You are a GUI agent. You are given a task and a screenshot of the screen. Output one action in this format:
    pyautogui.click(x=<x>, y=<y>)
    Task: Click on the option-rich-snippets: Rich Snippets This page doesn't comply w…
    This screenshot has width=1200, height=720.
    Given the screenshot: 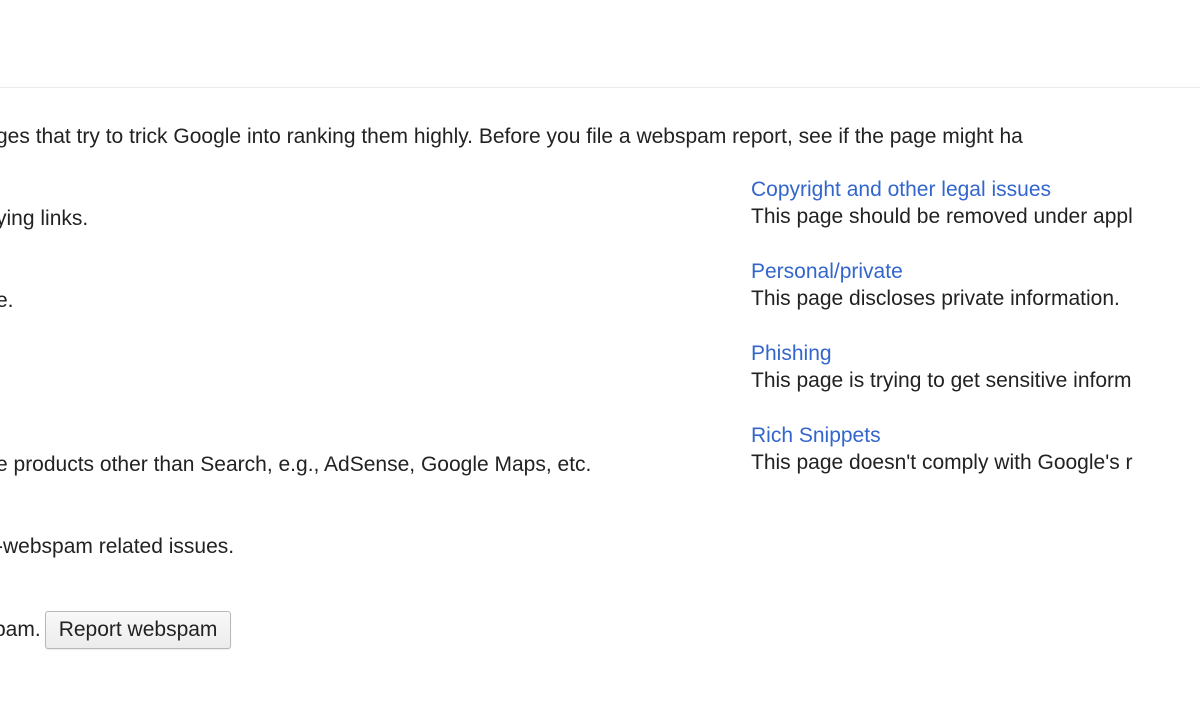 What is the action you would take?
    pyautogui.click(x=942, y=450)
    